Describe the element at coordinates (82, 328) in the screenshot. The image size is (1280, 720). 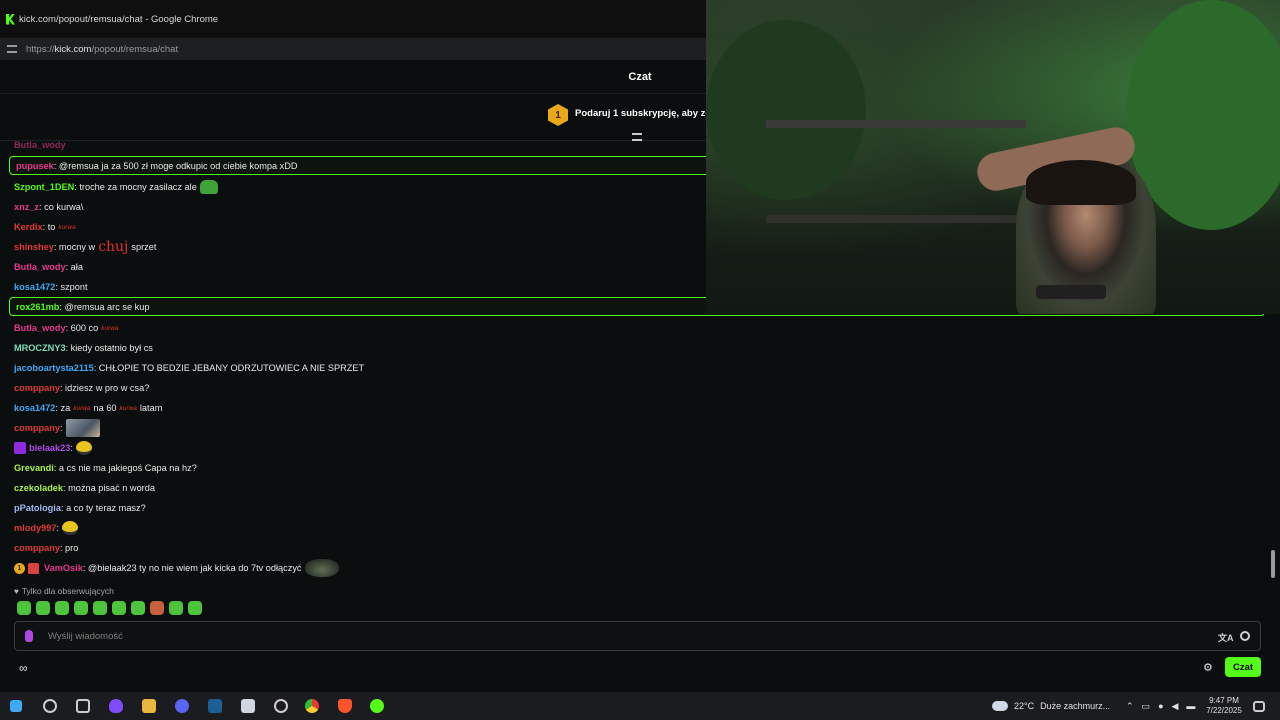
I see `chat-message-text: : 600 co` at that location.